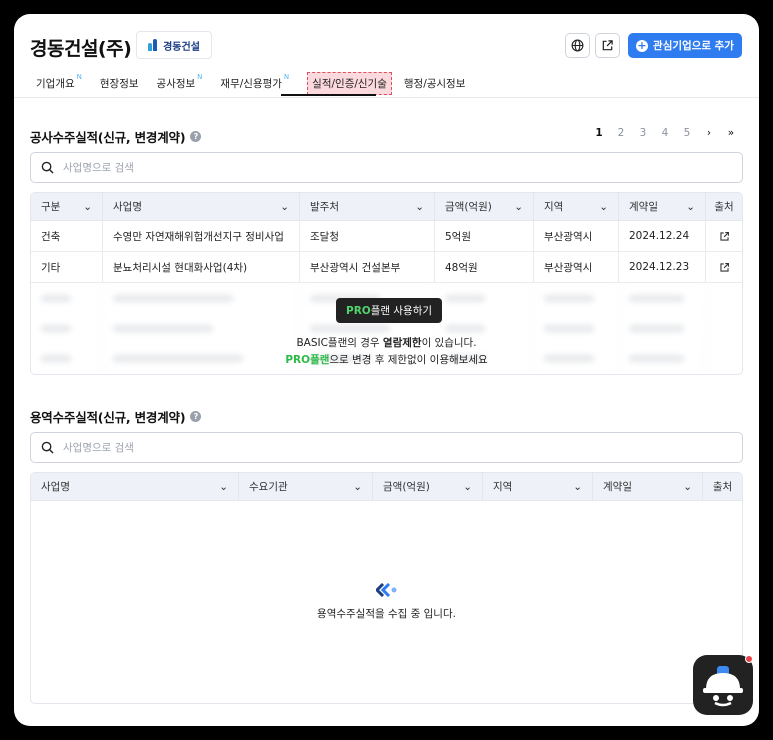 The image size is (773, 740). I want to click on notification-dot, so click(749, 659).